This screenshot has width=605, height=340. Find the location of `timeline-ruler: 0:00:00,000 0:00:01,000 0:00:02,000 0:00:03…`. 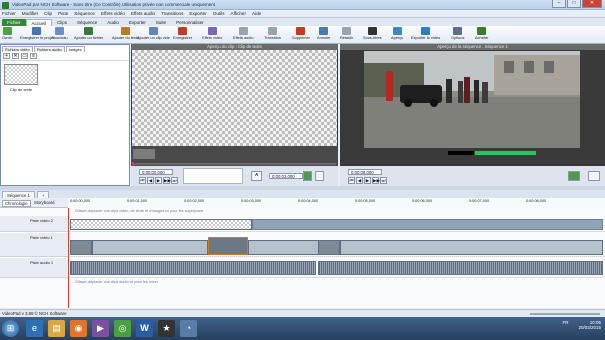

timeline-ruler: 0:00:00,000 0:00:01,000 0:00:02,000 0:00:03… is located at coordinates (336, 203).